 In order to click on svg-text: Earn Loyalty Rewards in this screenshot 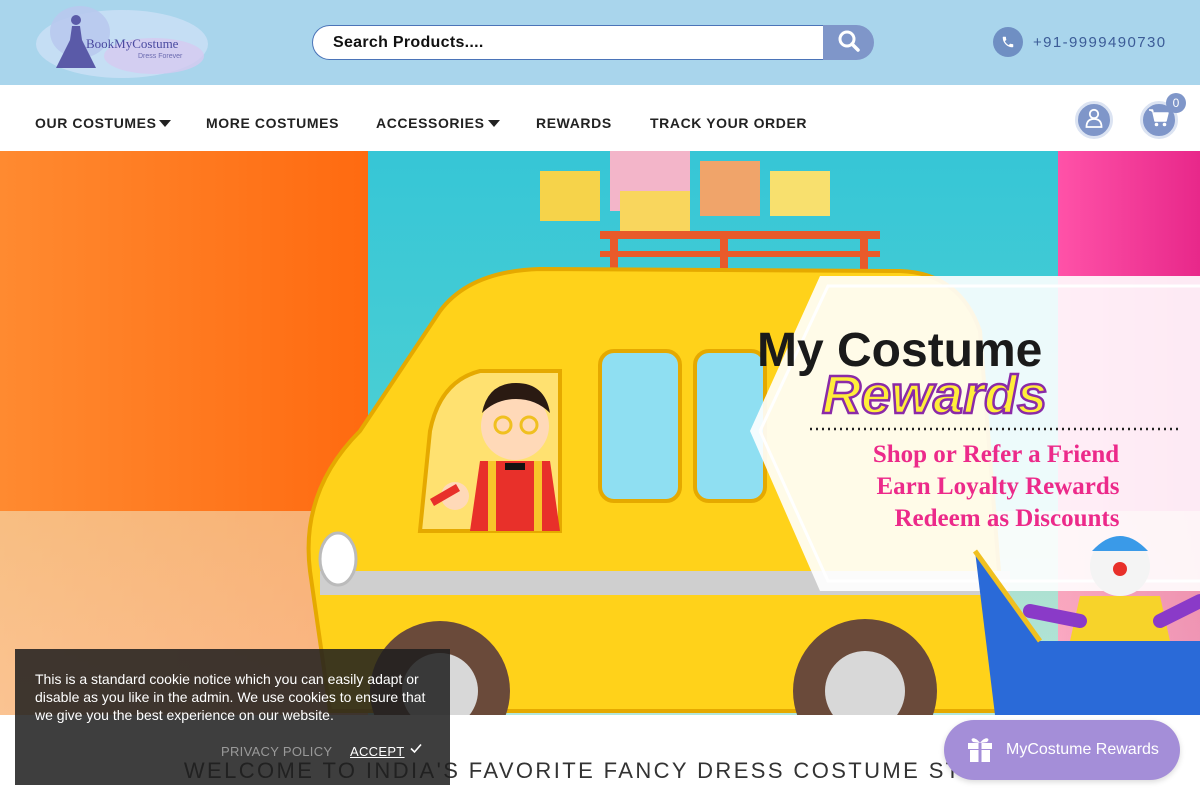, I will do `click(997, 486)`.